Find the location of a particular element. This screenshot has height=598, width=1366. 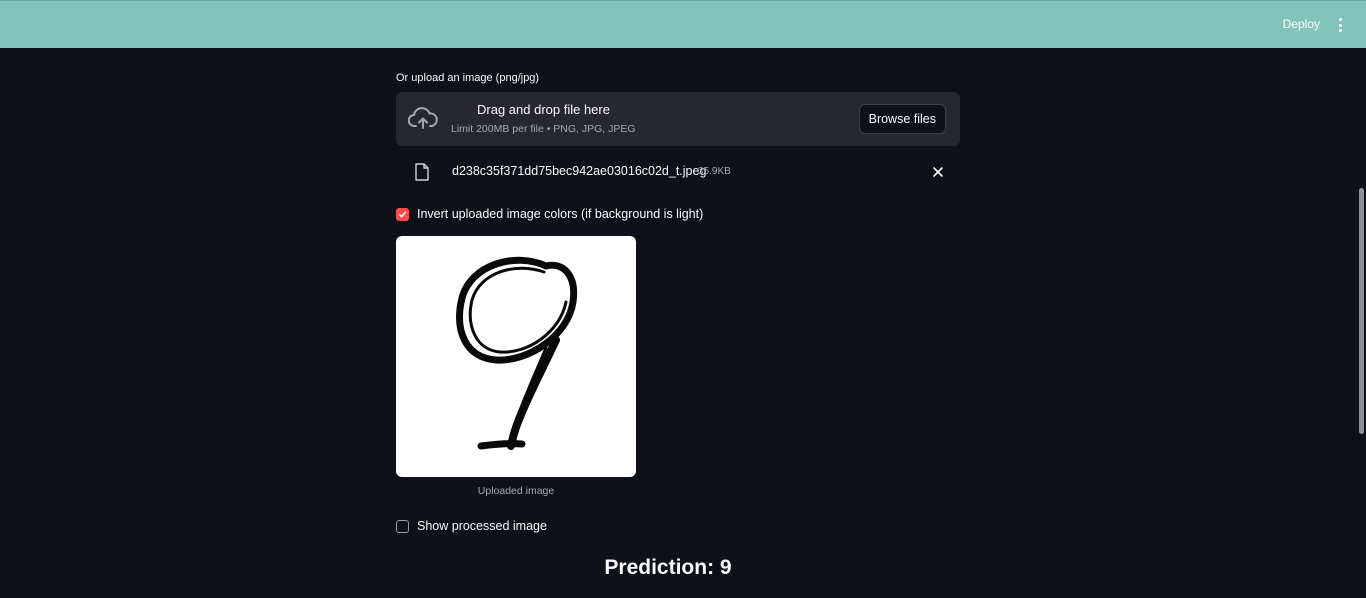

cloud-upload-icon is located at coordinates (423, 118).